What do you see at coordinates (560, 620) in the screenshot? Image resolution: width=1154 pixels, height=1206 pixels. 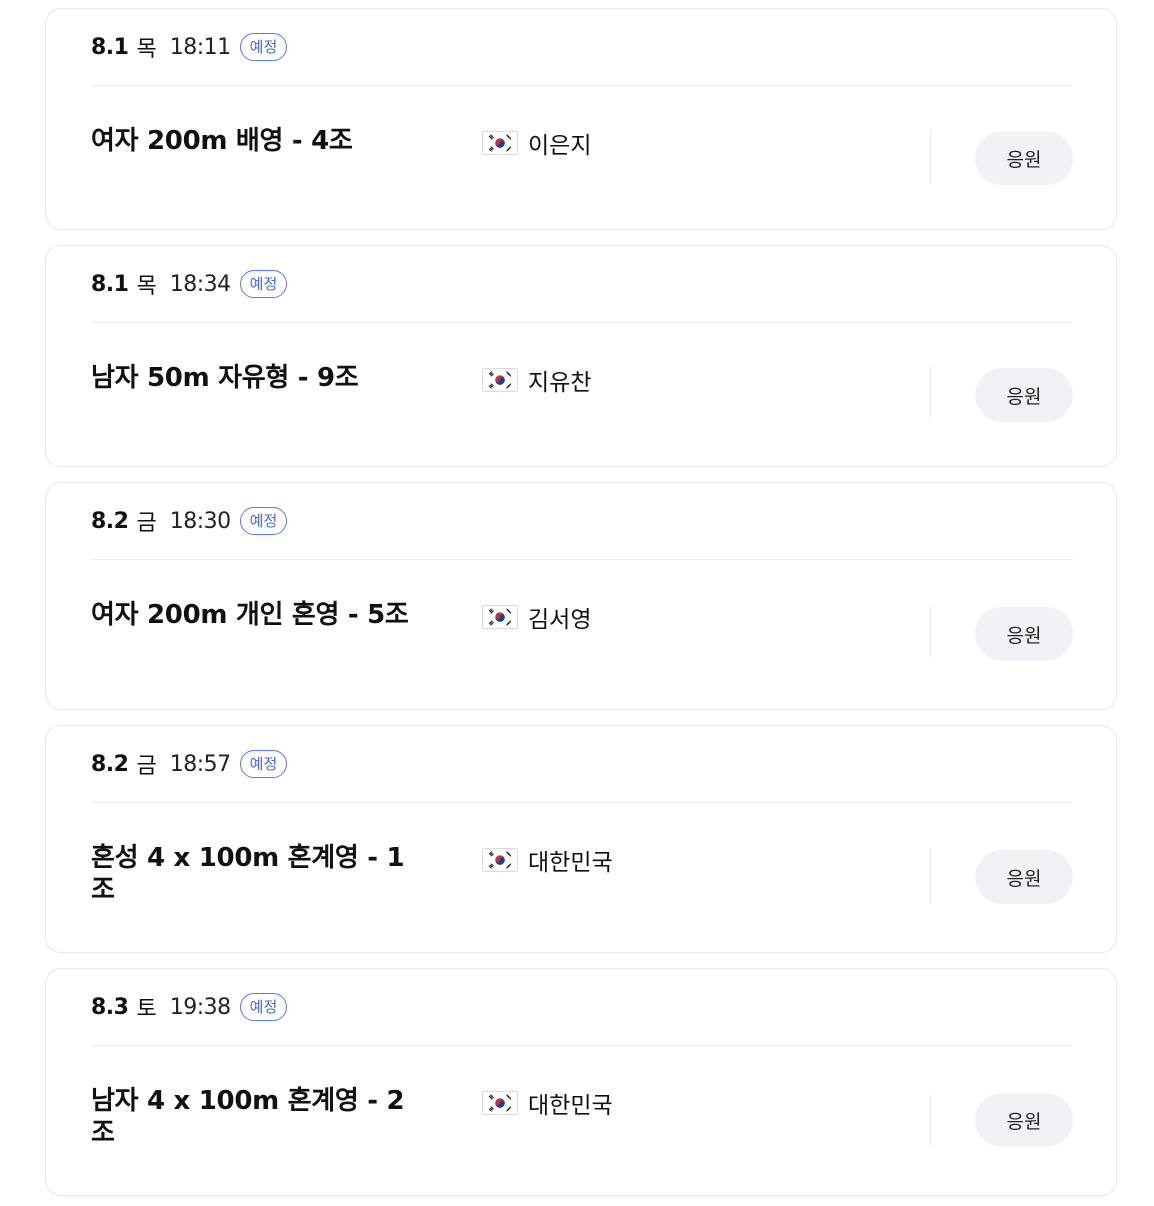 I see `athlete-name: 김서영` at bounding box center [560, 620].